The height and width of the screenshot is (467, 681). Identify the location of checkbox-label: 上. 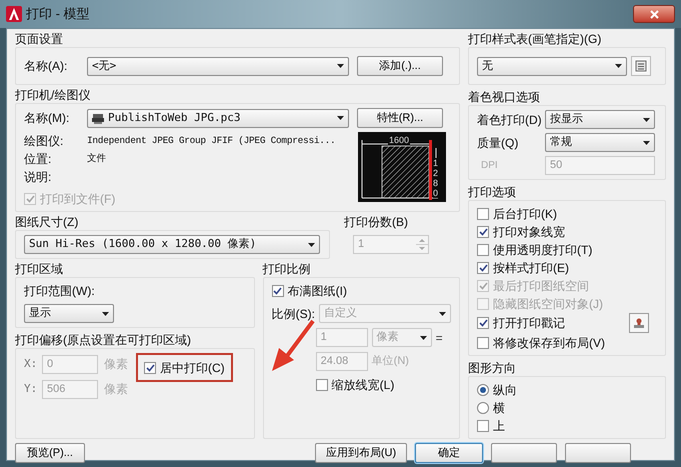
(499, 426).